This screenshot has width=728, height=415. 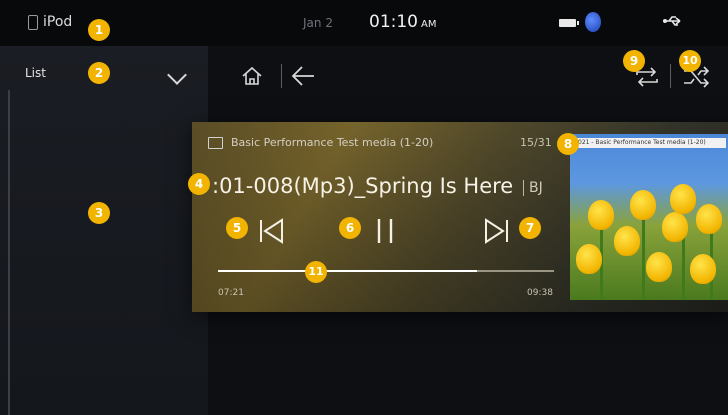 I want to click on source-indicator: iPod, so click(x=50, y=22).